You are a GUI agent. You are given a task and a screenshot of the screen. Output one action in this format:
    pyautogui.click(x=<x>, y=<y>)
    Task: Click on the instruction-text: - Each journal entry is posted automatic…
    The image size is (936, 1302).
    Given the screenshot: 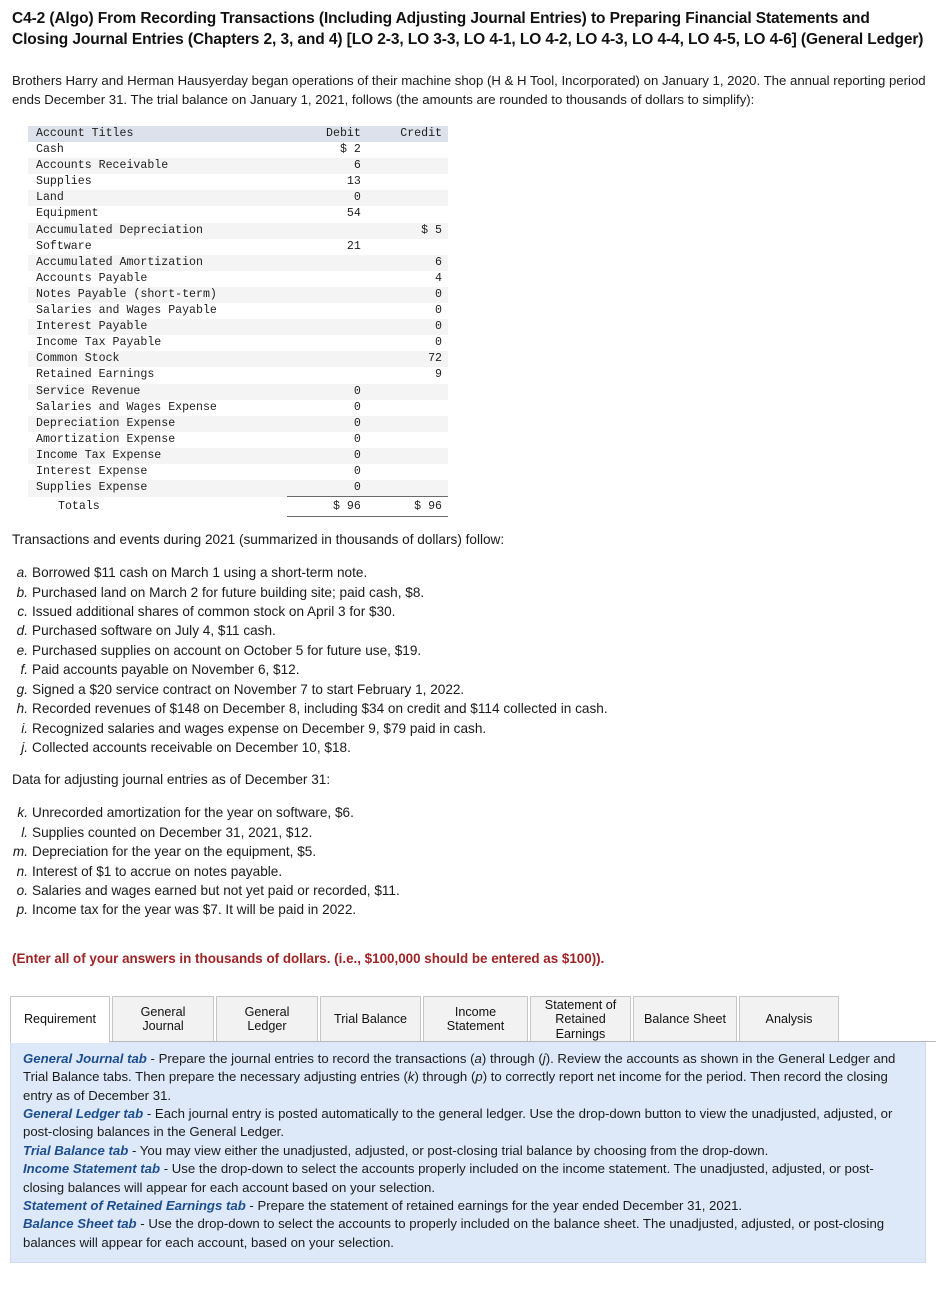 What is the action you would take?
    pyautogui.click(x=458, y=1122)
    